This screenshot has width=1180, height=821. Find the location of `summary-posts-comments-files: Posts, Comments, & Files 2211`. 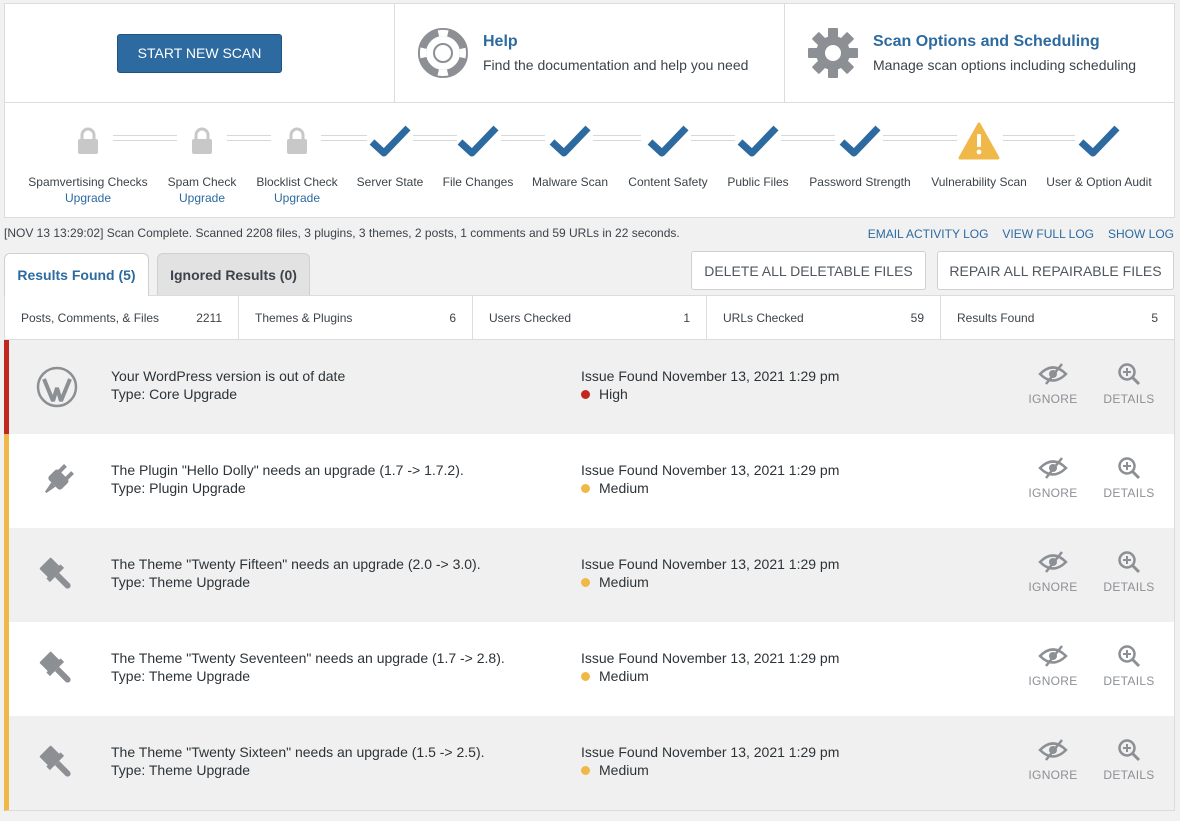

summary-posts-comments-files: Posts, Comments, & Files 2211 is located at coordinates (122, 317).